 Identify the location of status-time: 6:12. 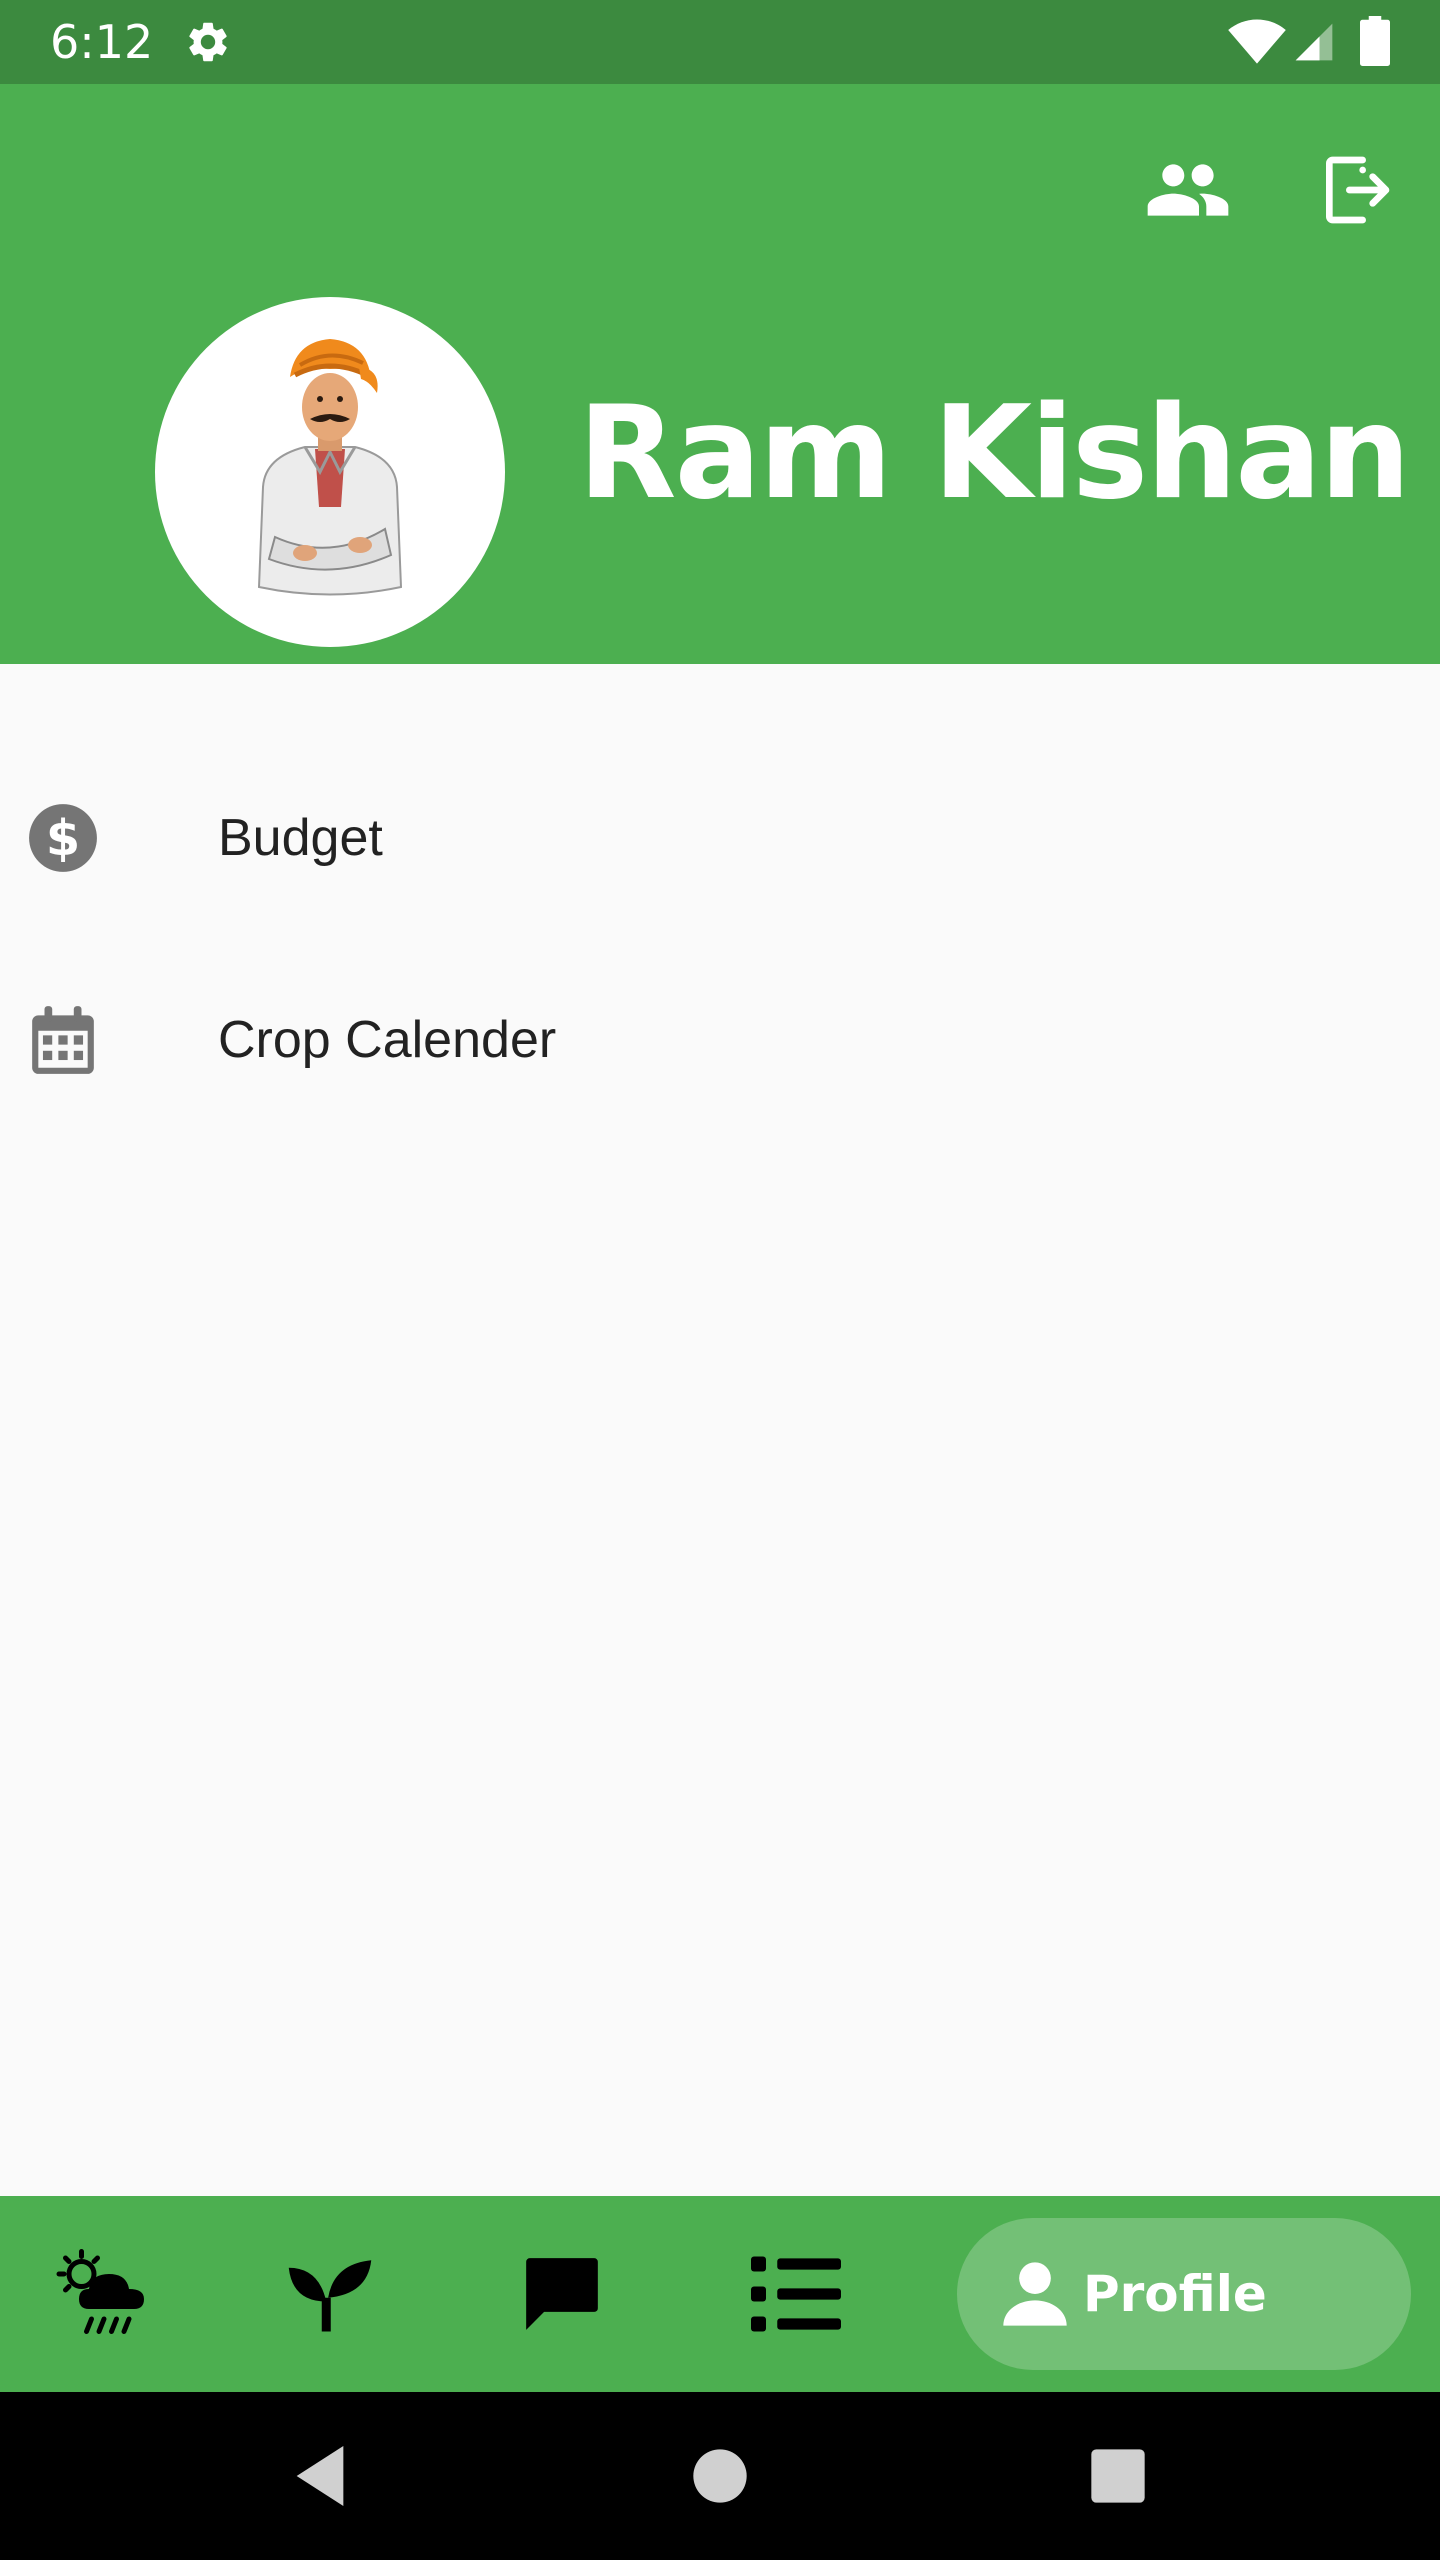
(102, 42).